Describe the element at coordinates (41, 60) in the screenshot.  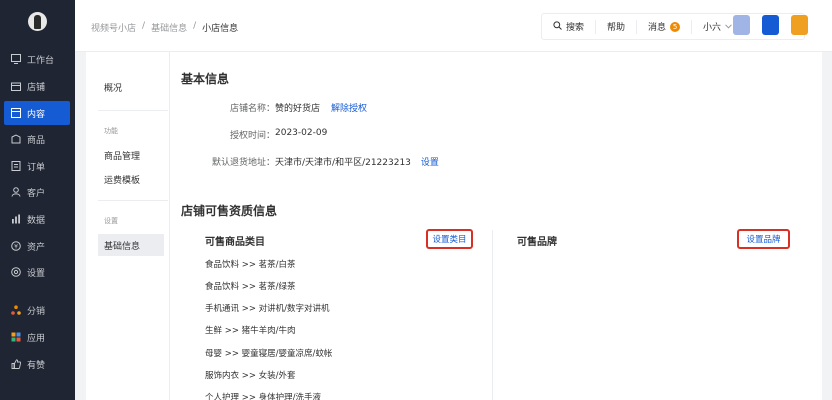
I see `sidebar-item-label: 工作台` at that location.